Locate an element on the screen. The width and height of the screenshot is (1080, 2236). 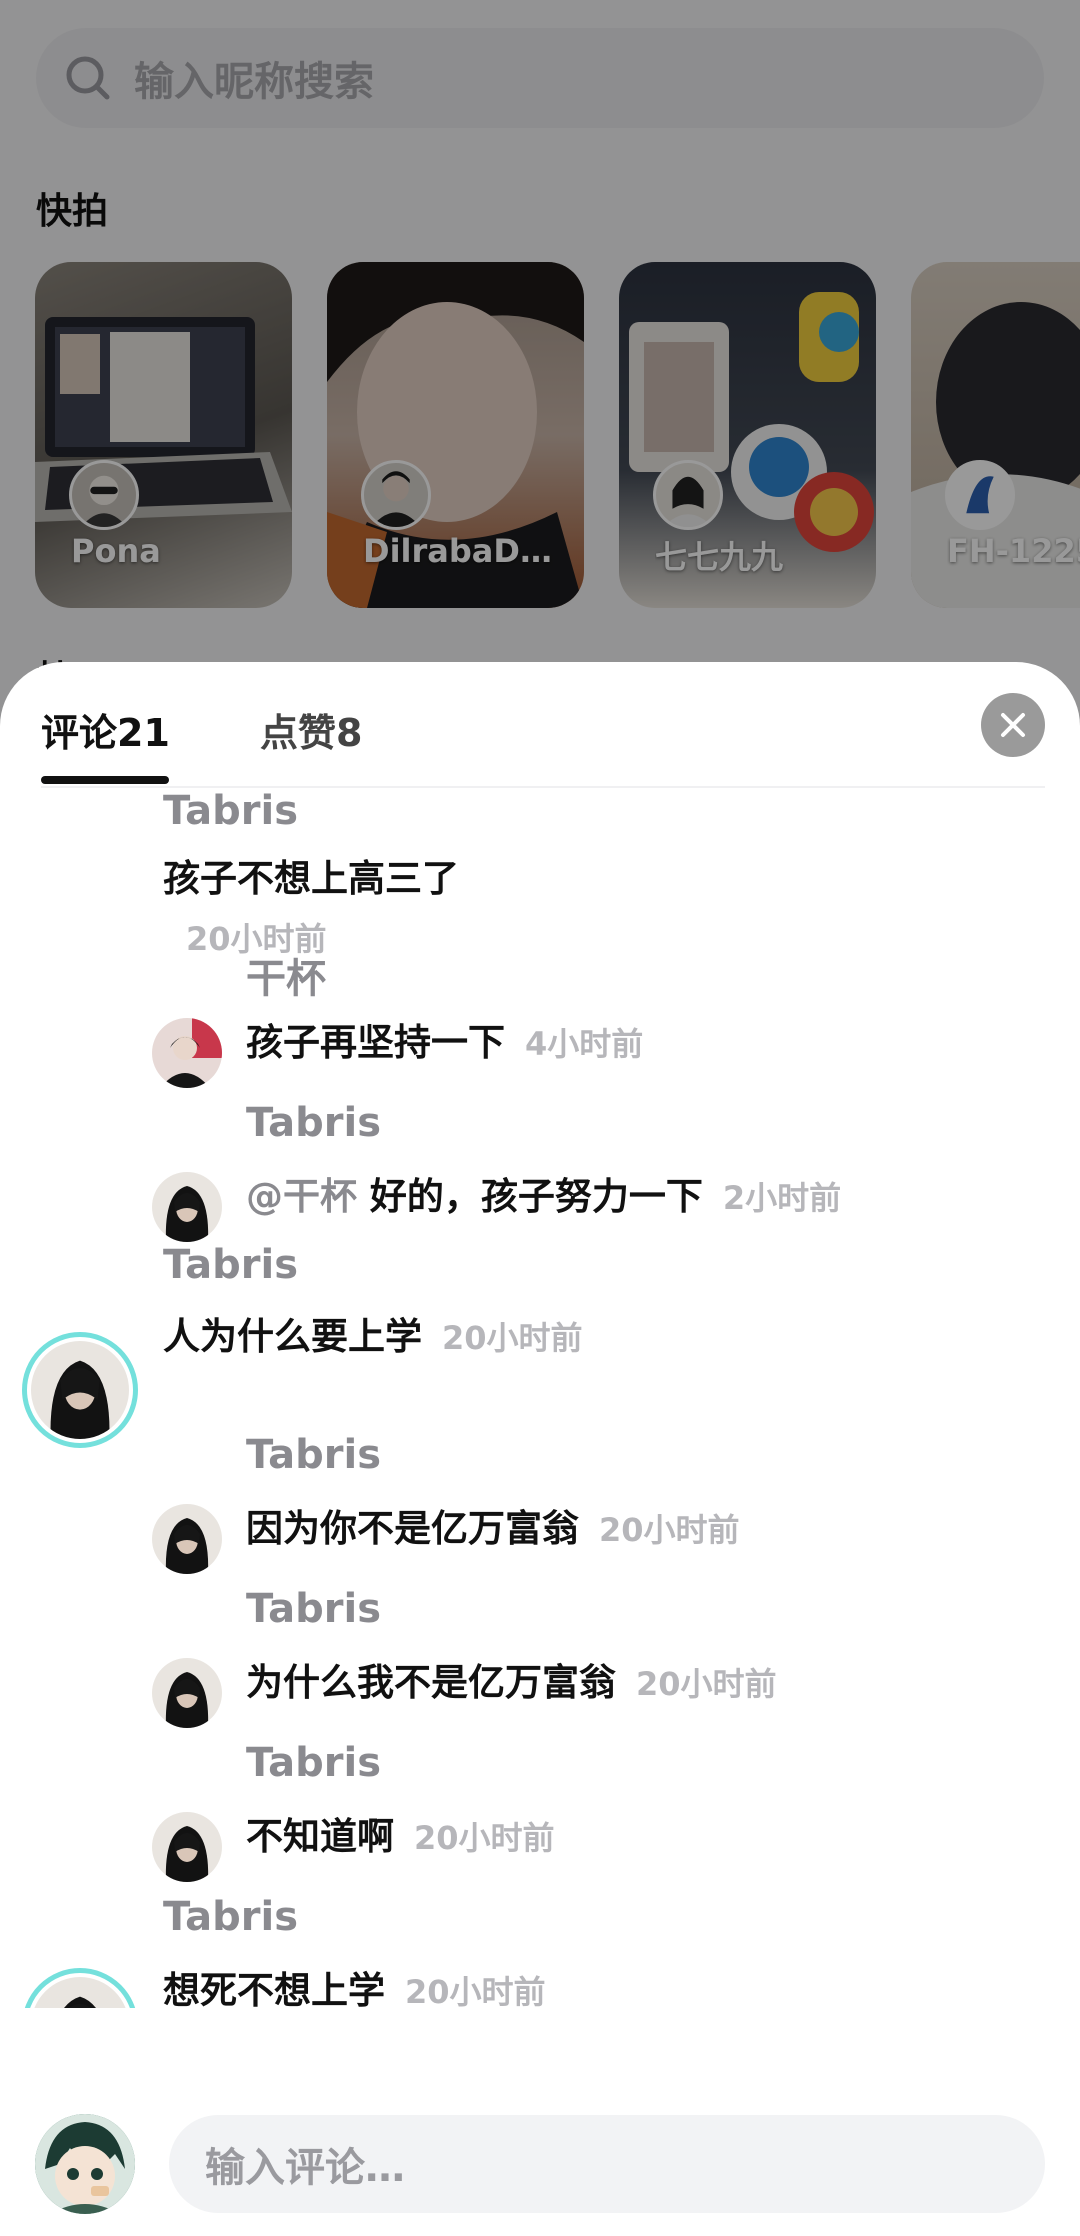
comment-text: 因为你不是亿万富翁 20小时前 is located at coordinates (493, 1525).